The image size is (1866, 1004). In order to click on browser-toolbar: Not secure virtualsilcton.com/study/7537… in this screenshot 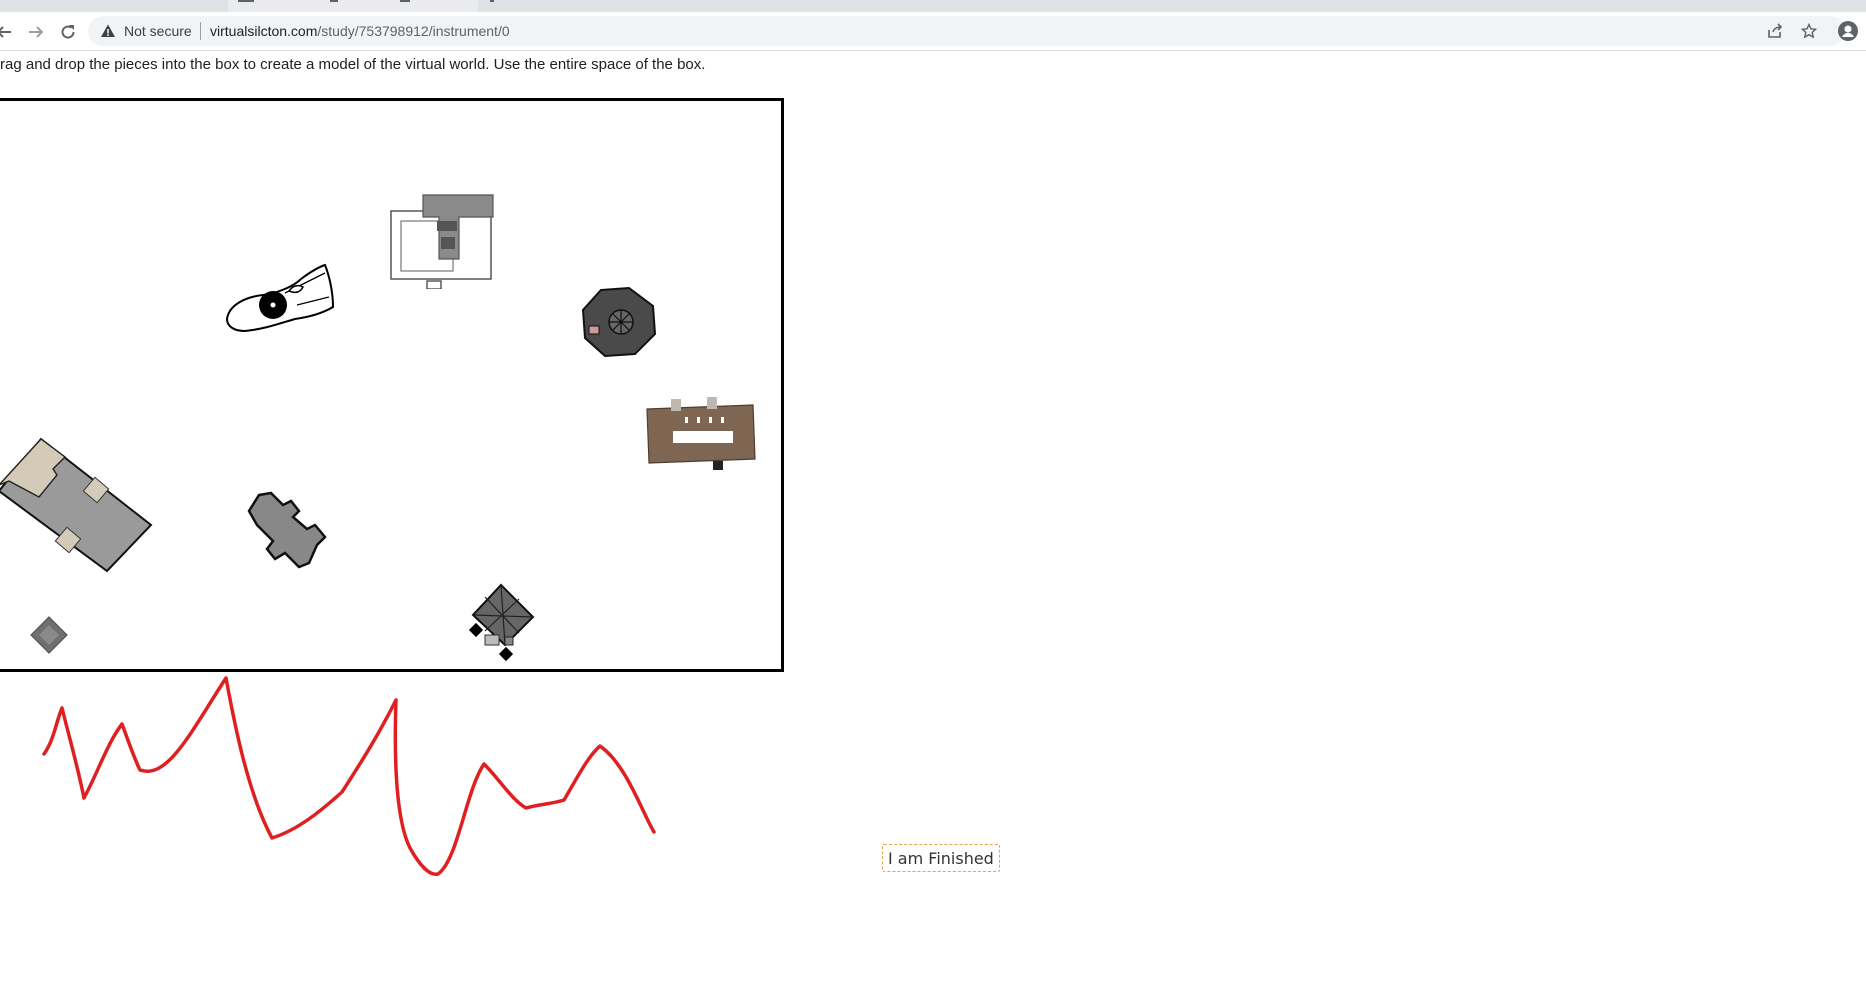, I will do `click(933, 31)`.